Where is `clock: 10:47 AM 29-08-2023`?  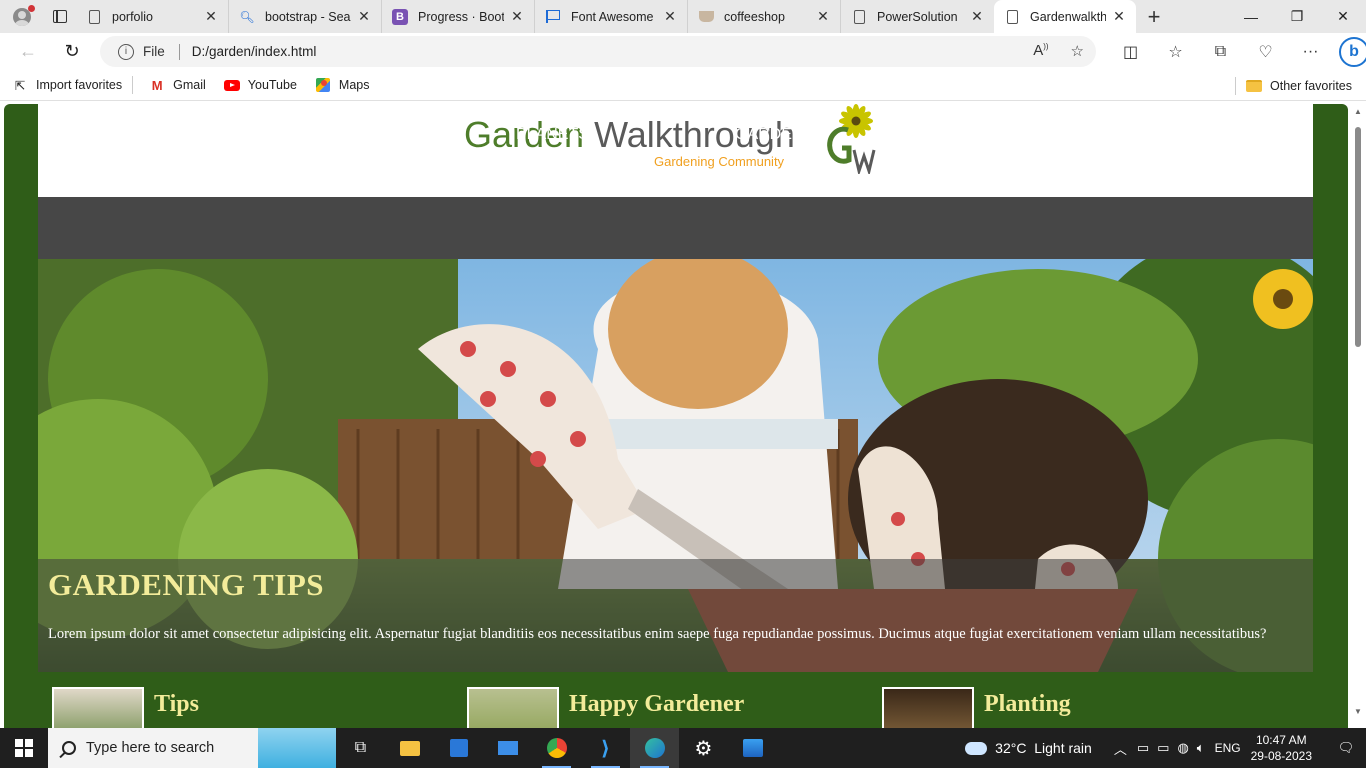 clock: 10:47 AM 29-08-2023 is located at coordinates (1281, 748).